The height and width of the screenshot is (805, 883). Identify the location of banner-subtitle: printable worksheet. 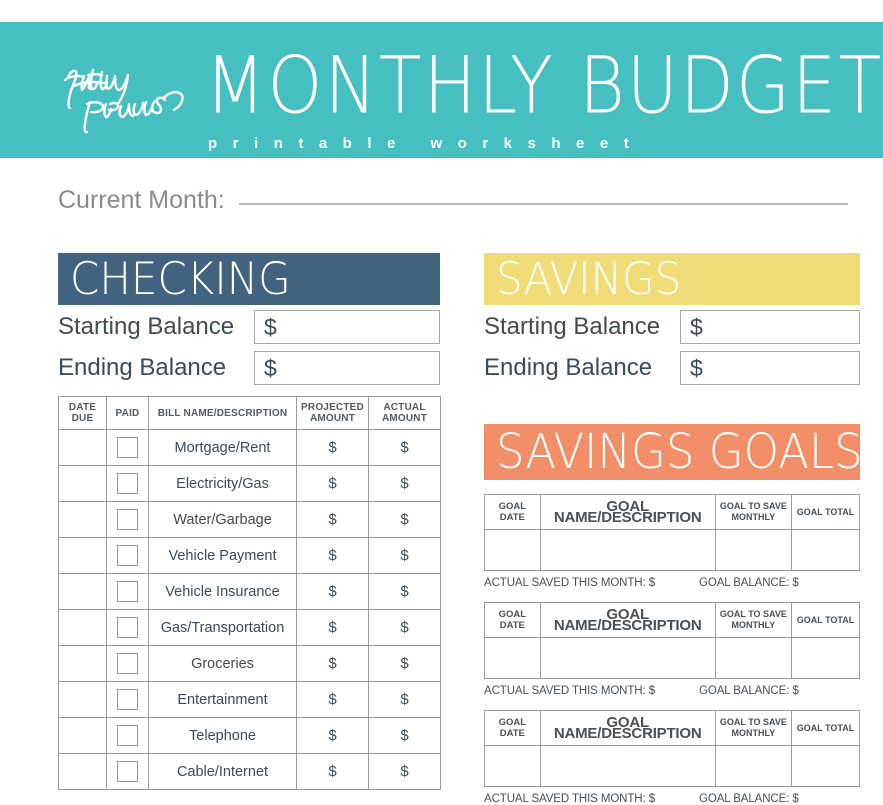
(426, 143).